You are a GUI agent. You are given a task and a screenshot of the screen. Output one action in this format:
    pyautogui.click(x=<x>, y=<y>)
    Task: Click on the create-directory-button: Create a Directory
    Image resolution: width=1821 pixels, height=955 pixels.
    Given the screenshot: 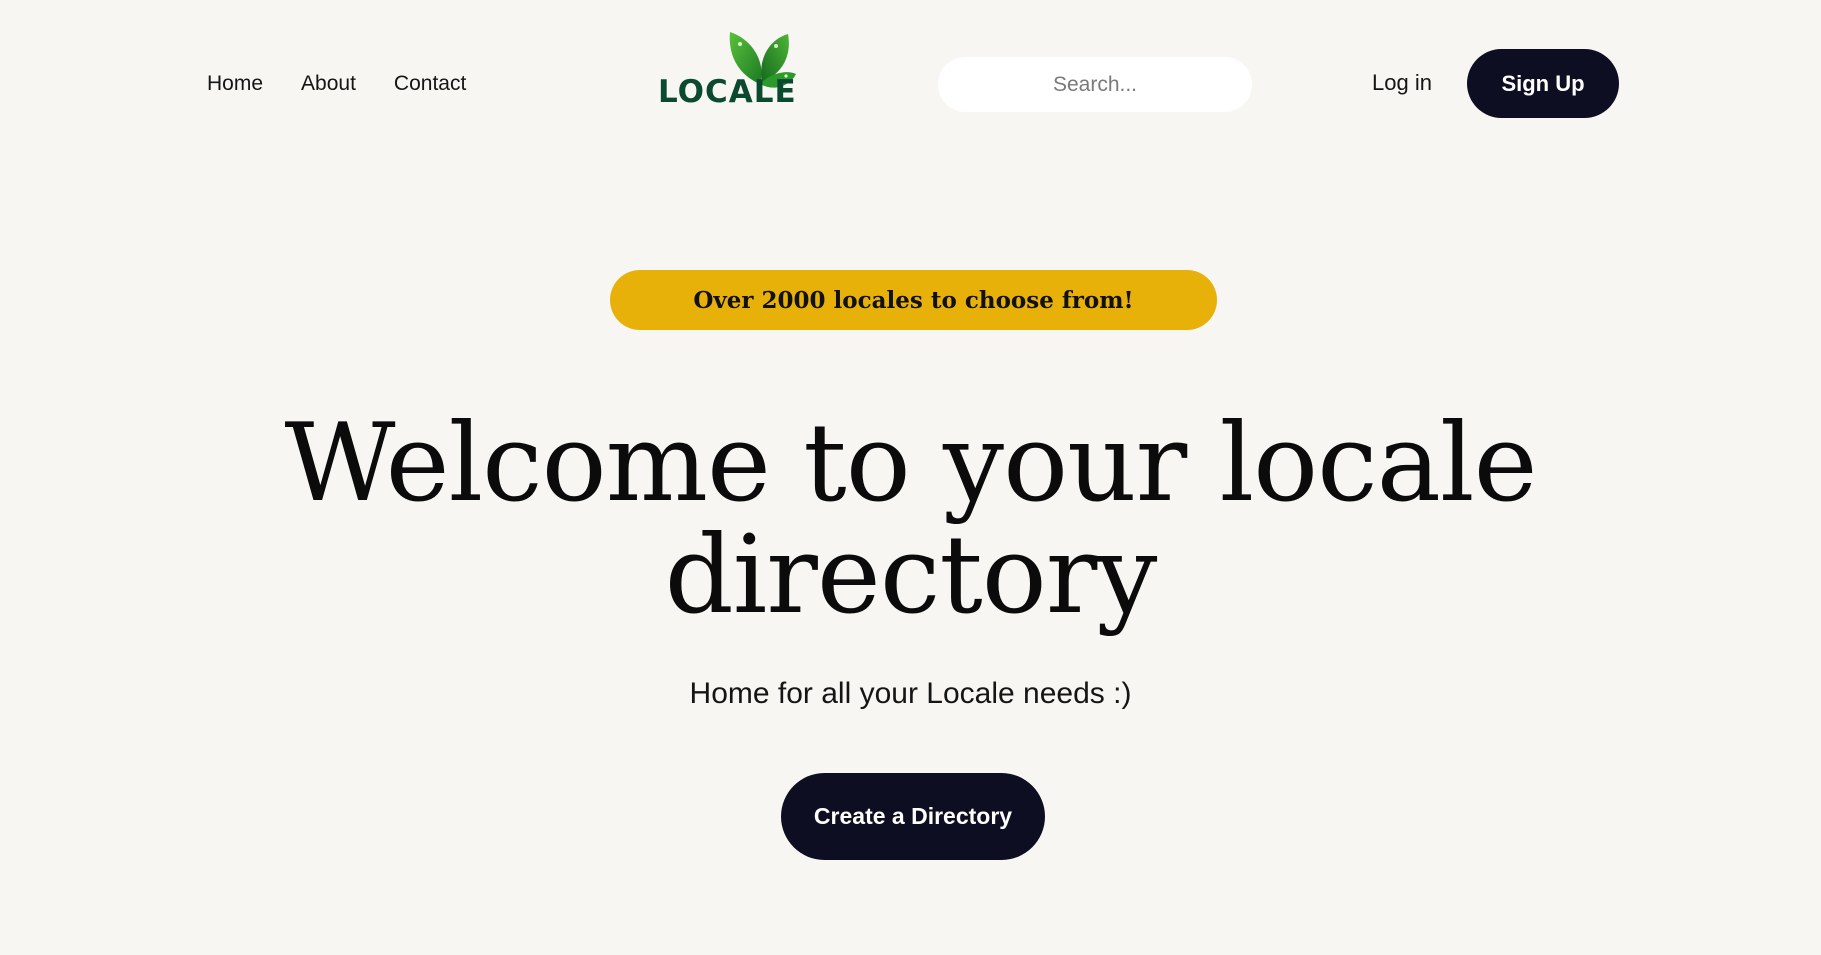 What is the action you would take?
    pyautogui.click(x=913, y=816)
    